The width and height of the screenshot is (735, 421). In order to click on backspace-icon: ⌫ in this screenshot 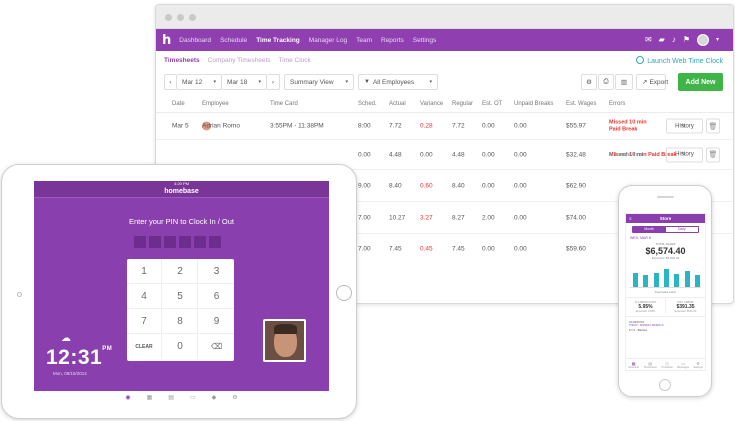, I will do `click(216, 346)`.